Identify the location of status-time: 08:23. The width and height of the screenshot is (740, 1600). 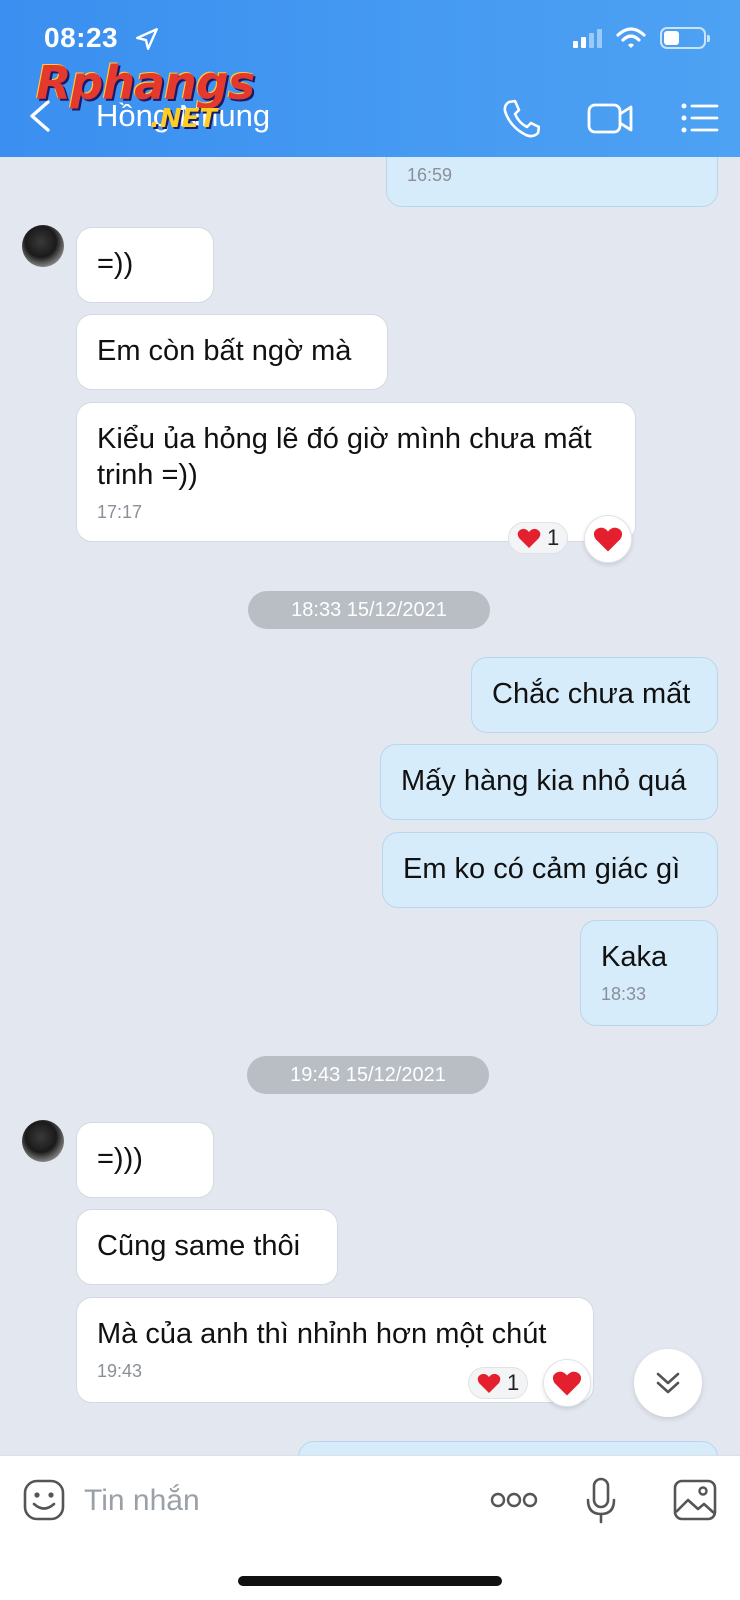
(81, 37).